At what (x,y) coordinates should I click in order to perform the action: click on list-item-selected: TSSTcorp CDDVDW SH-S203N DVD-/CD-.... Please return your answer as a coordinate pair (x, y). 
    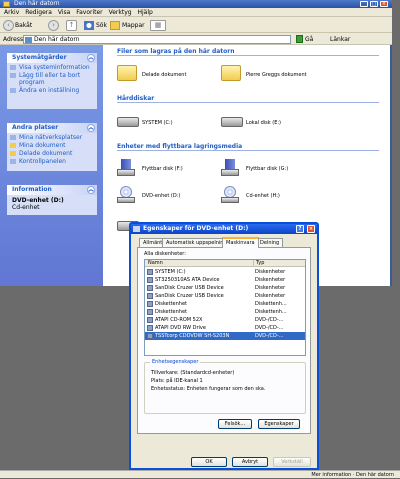
    Looking at the image, I should click on (225, 336).